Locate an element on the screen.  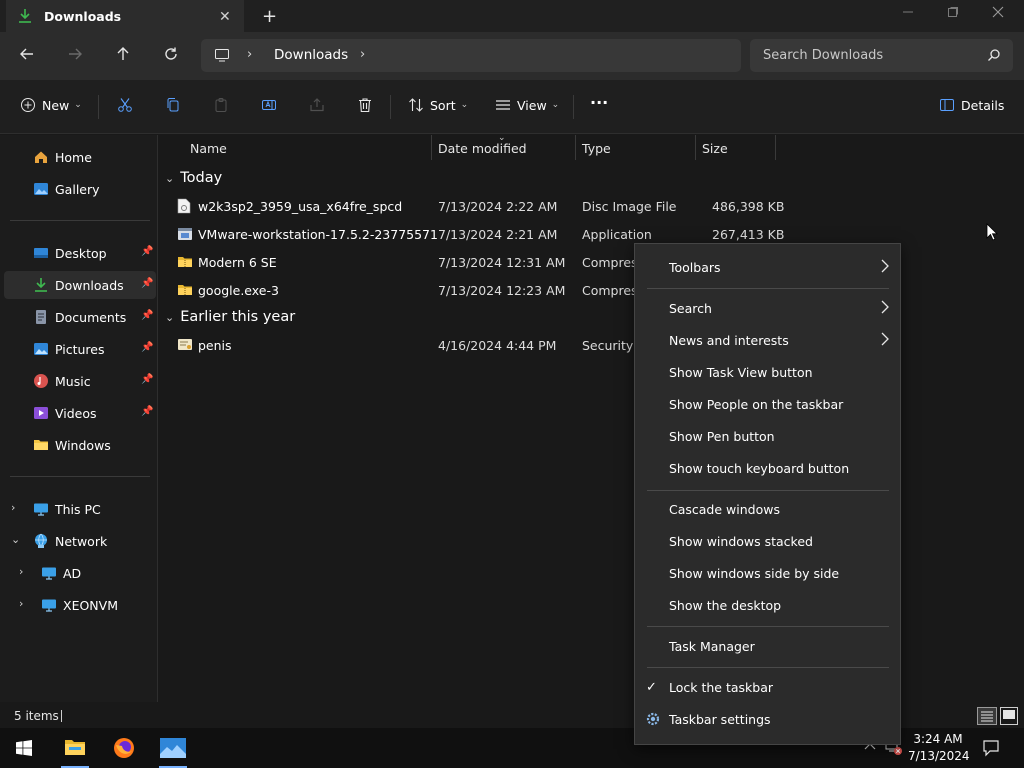
forward-arrow-icon is located at coordinates (75, 54).